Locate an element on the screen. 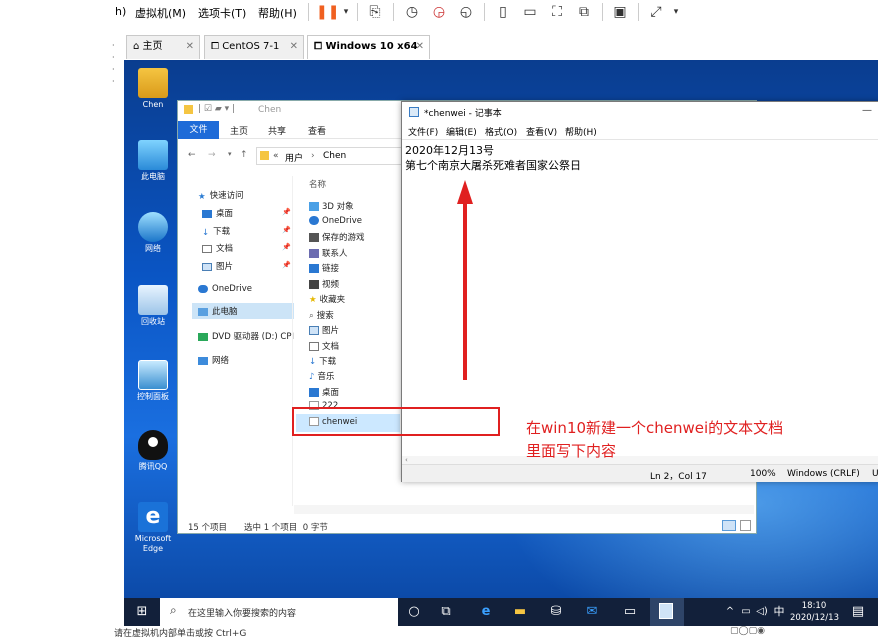 The height and width of the screenshot is (637, 892). desktop-icon-network: 网络 is located at coordinates (153, 233).